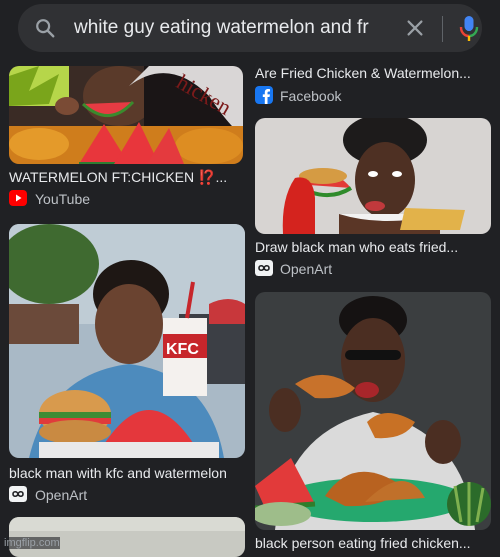 The height and width of the screenshot is (557, 500). What do you see at coordinates (469, 29) in the screenshot?
I see `mic-icon` at bounding box center [469, 29].